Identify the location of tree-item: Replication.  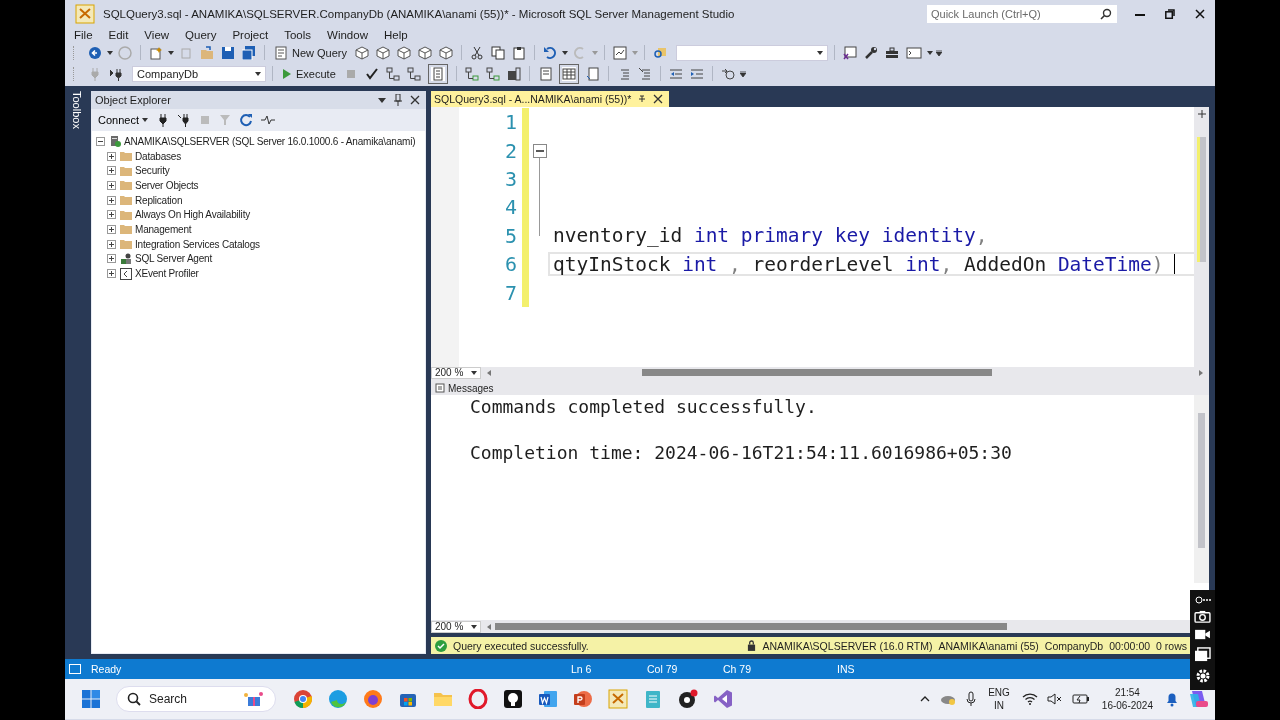
(159, 200).